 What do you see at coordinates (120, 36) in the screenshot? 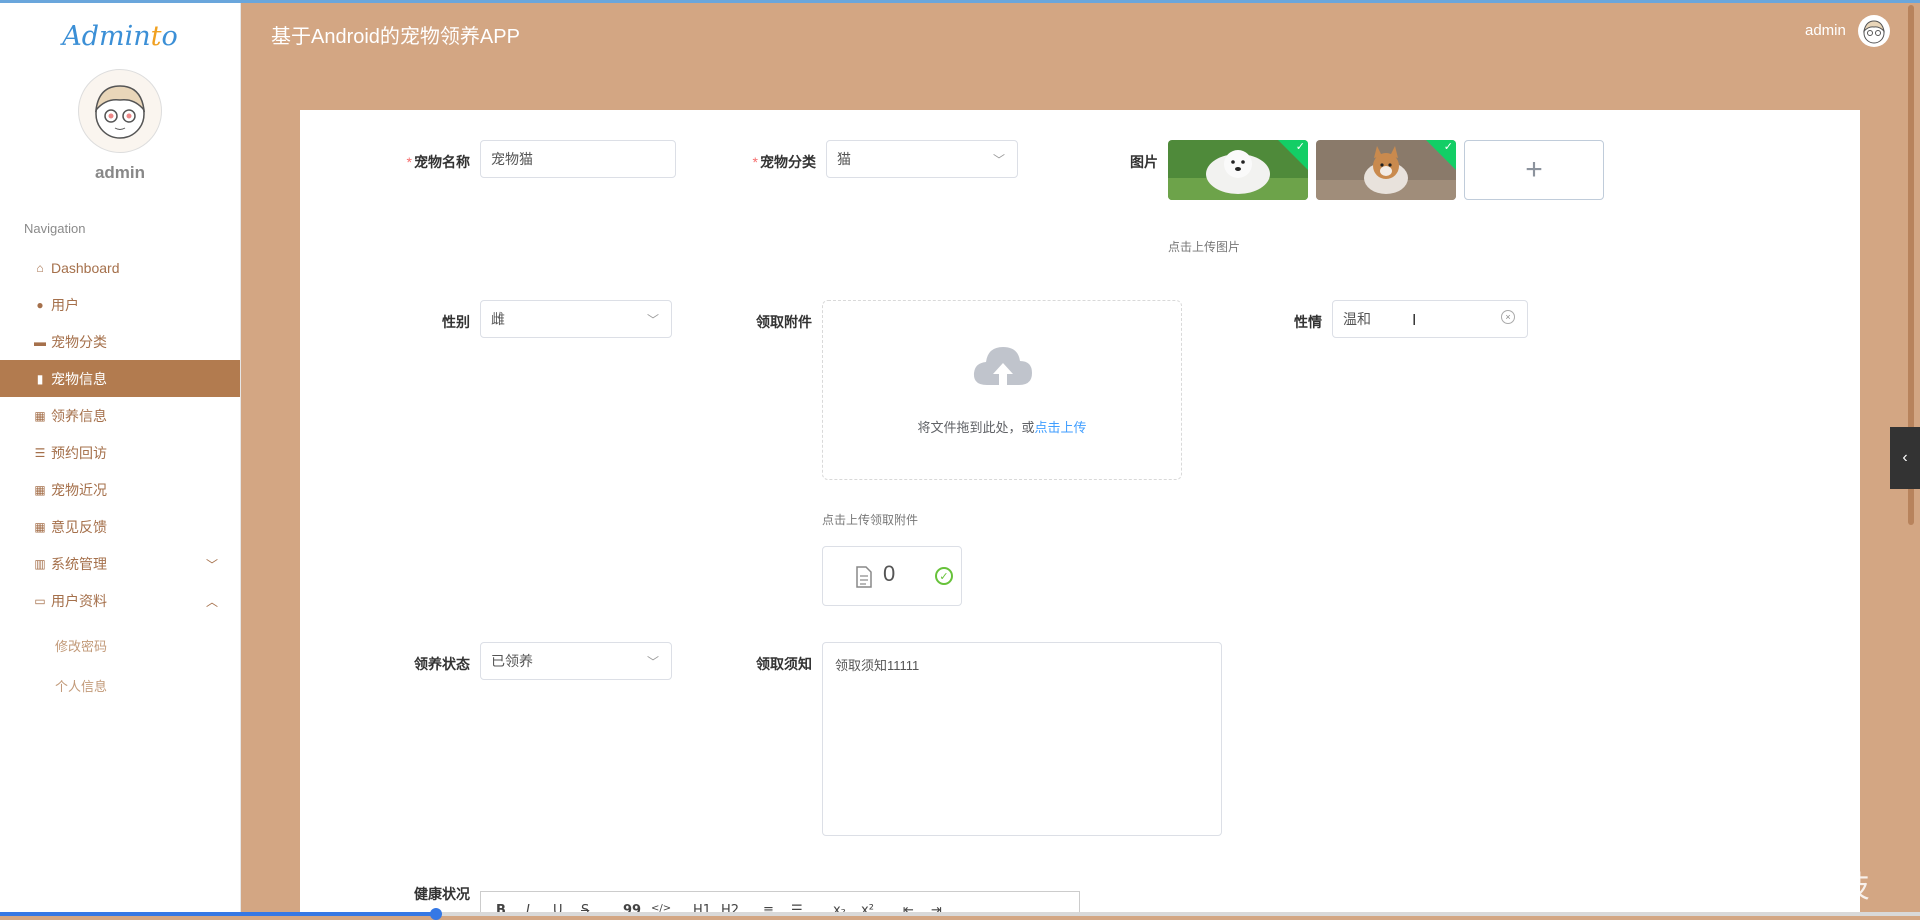
I see `app-logo: Adminto` at bounding box center [120, 36].